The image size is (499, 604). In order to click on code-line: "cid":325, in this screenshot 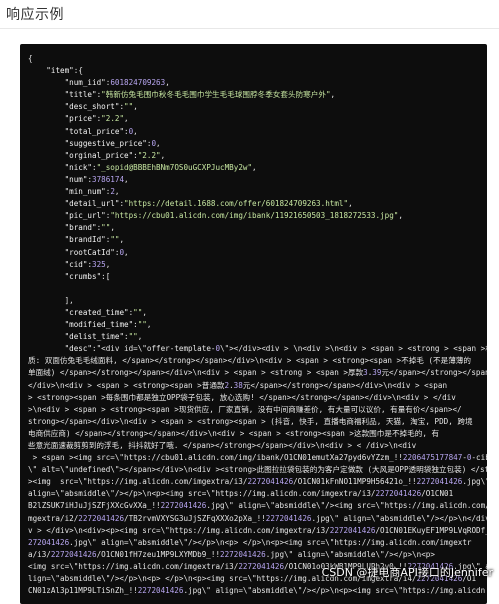, I will do `click(87, 264)`.